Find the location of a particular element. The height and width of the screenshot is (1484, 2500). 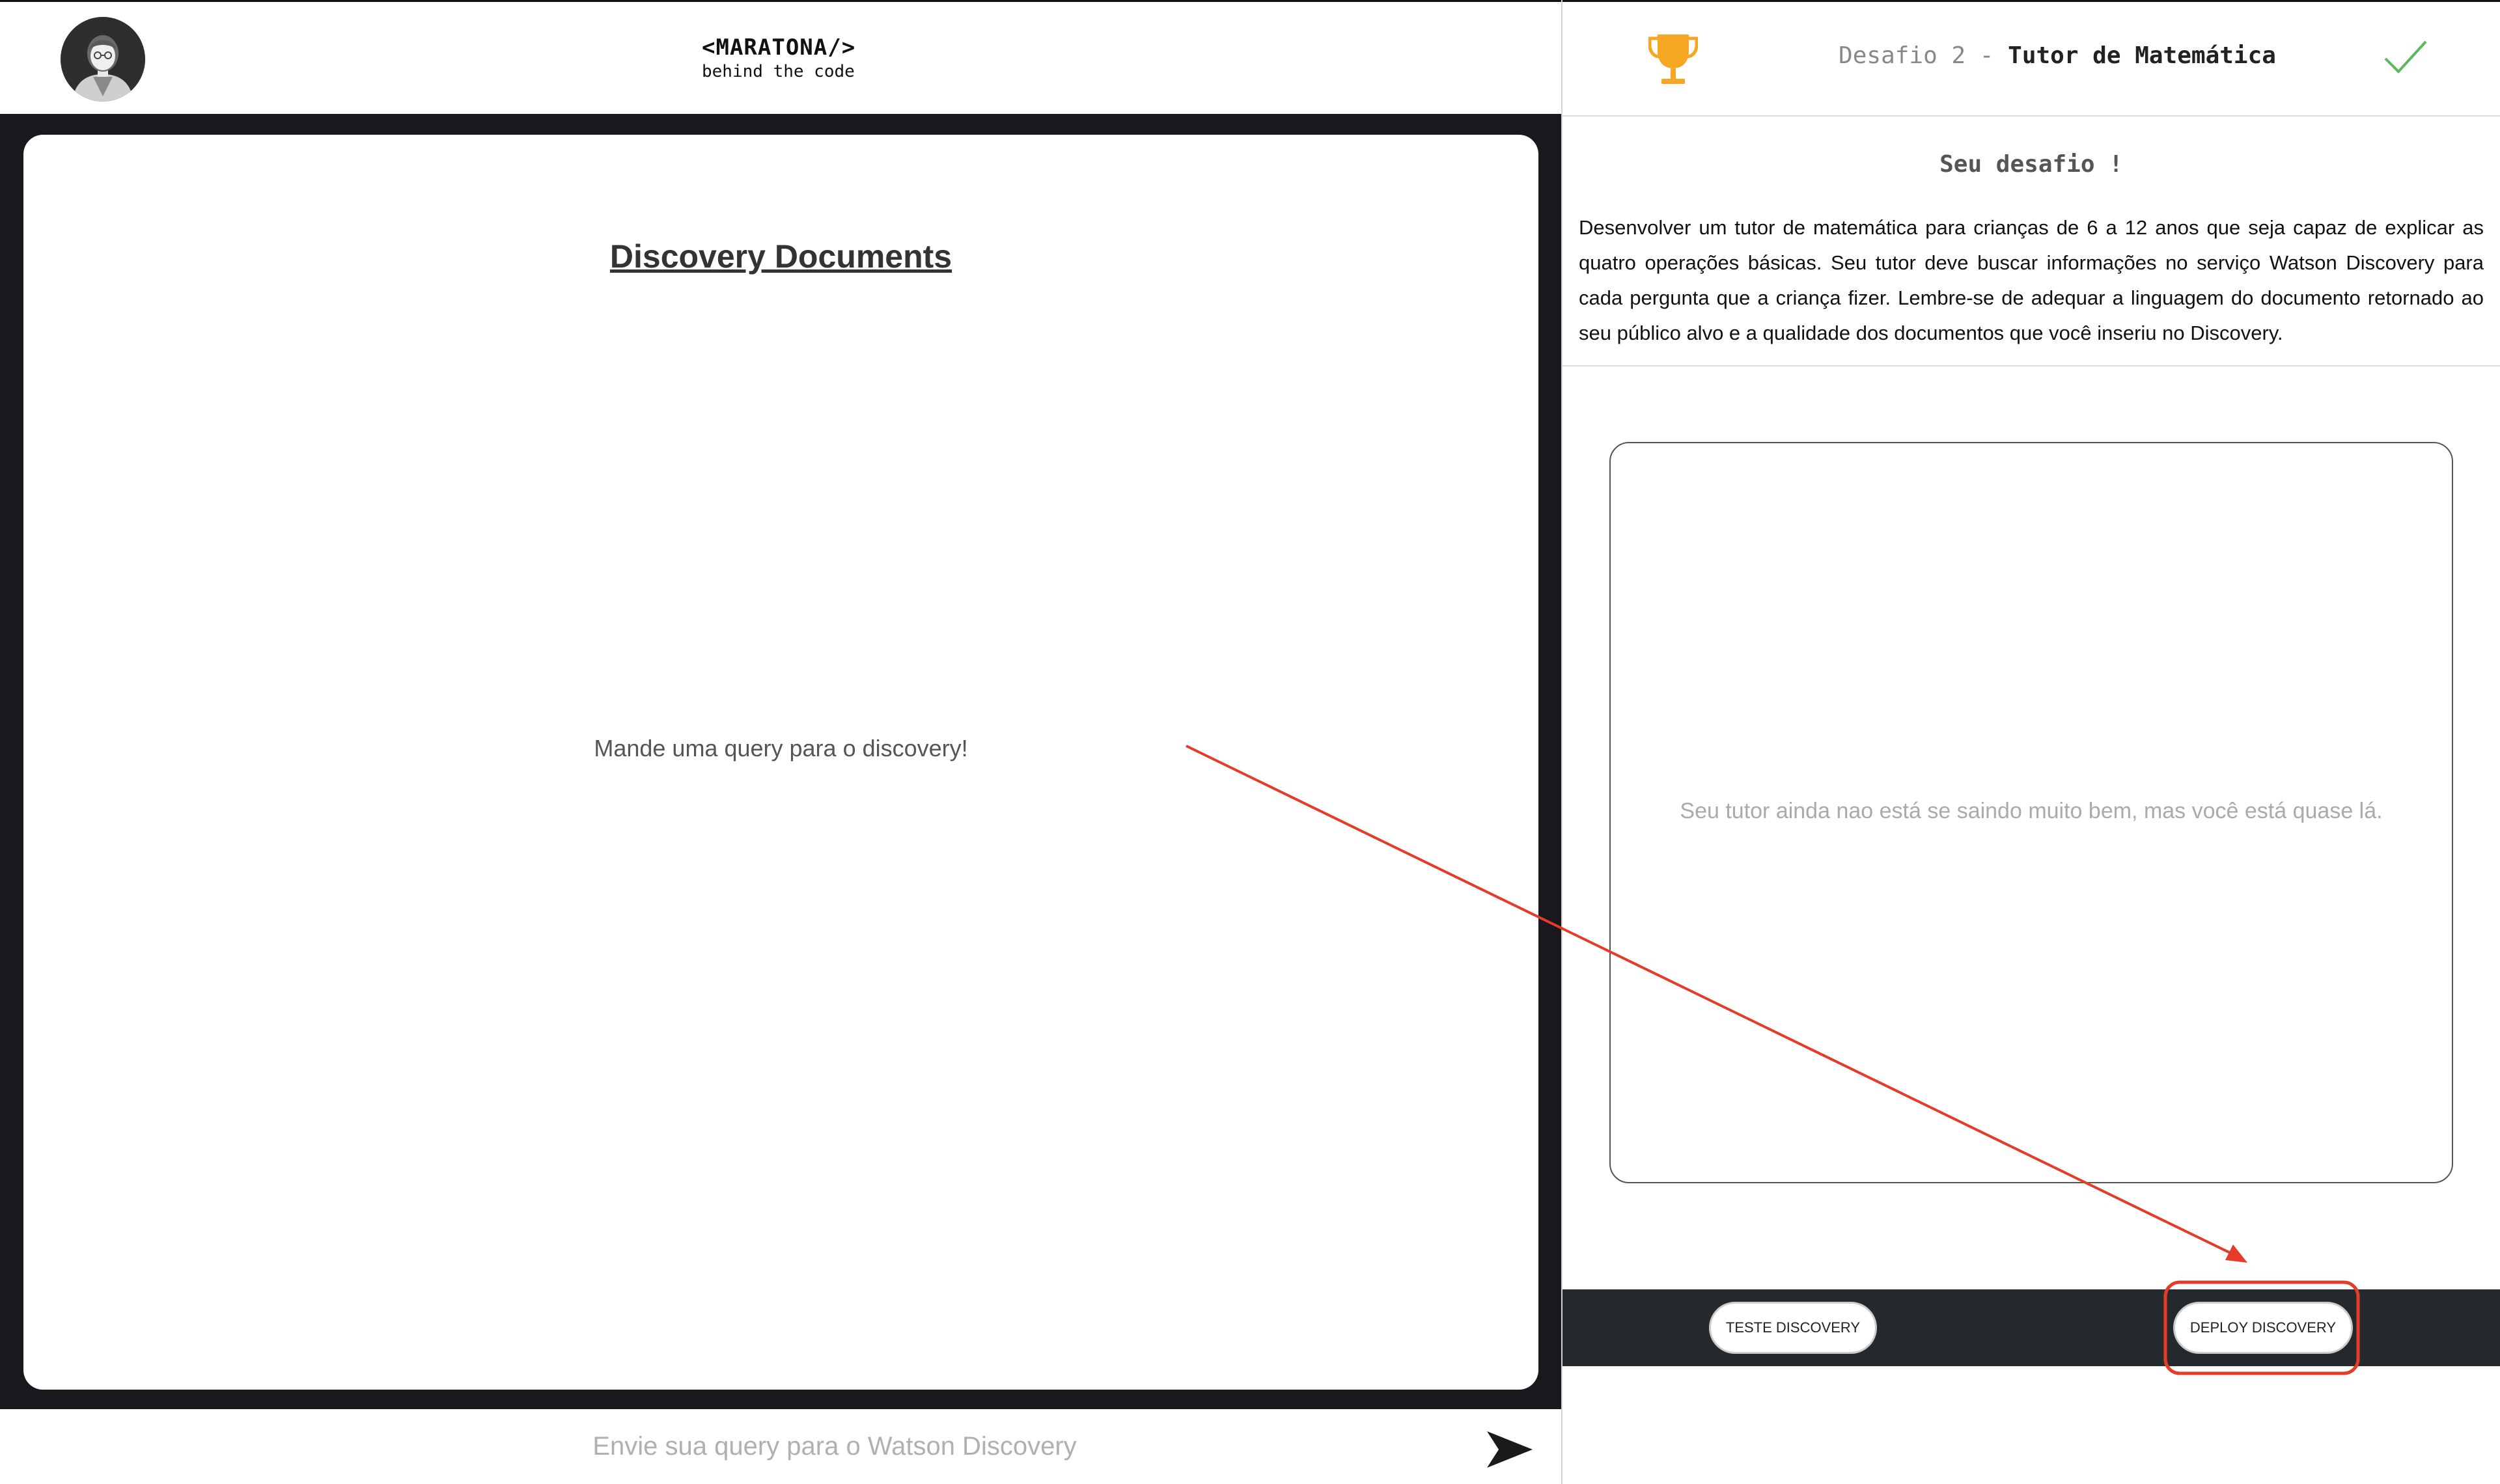

send-arrow-icon is located at coordinates (1510, 1450).